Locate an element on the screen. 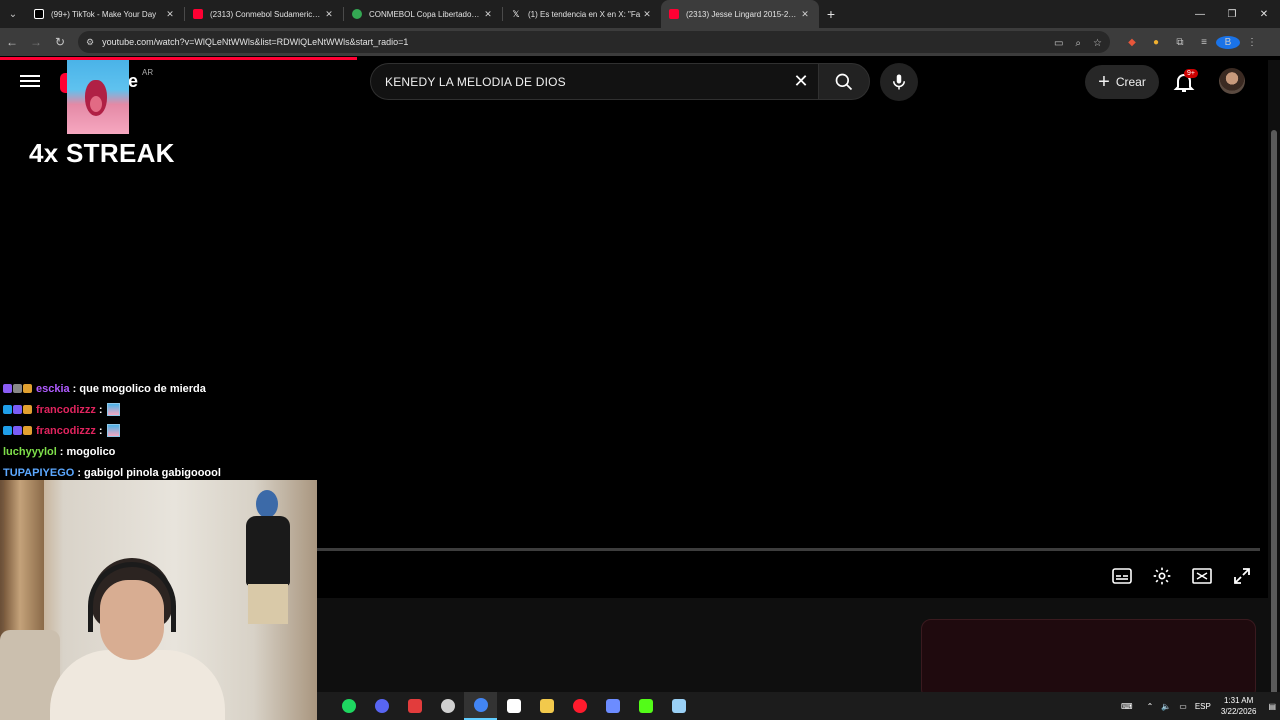  kick-icon is located at coordinates (645, 706).